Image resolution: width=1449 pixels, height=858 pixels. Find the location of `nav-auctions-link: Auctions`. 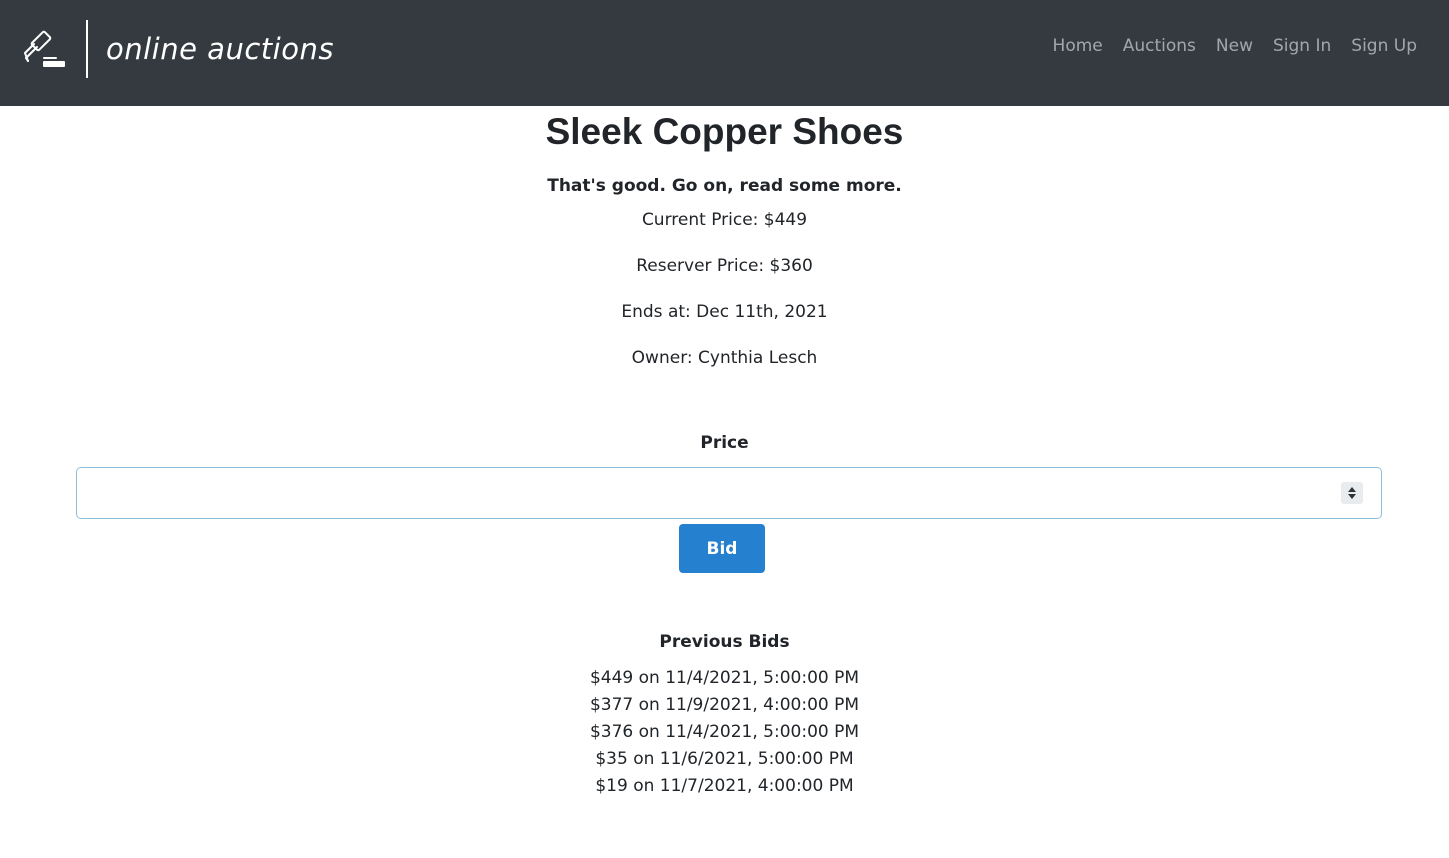

nav-auctions-link: Auctions is located at coordinates (1159, 46).